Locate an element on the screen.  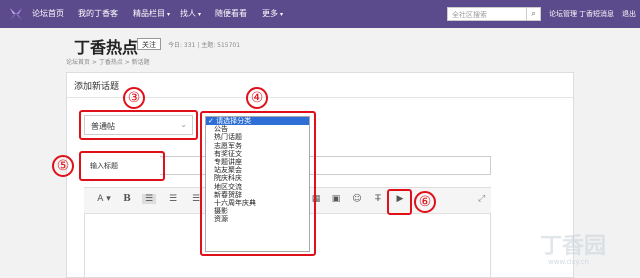
clear-format-icon: T̶ is located at coordinates (378, 199).